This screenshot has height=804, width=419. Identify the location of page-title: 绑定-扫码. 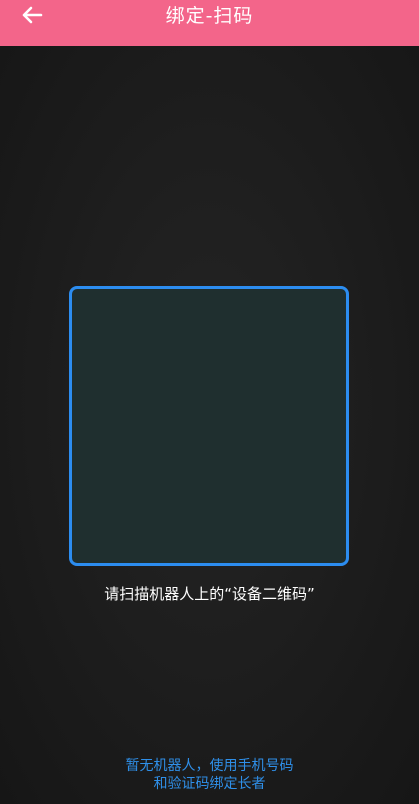
(209, 16).